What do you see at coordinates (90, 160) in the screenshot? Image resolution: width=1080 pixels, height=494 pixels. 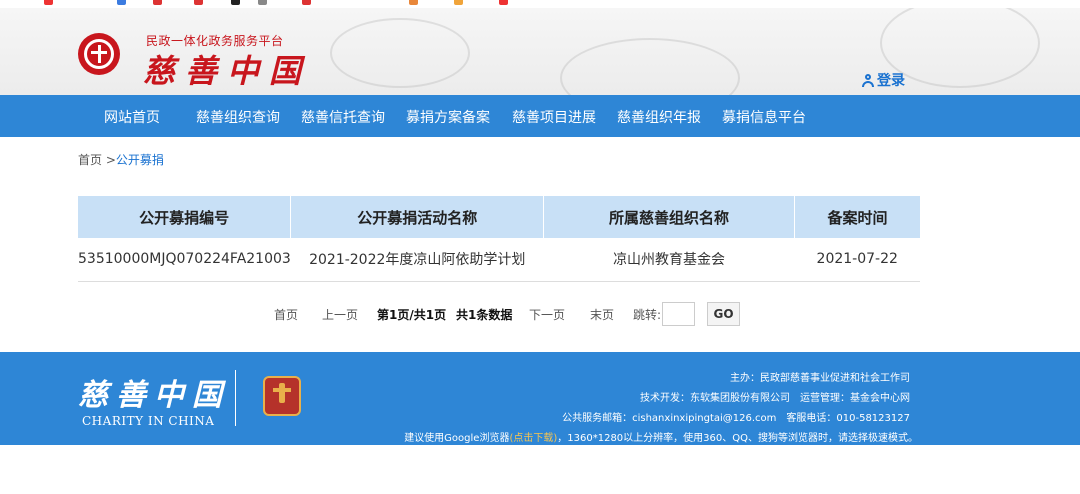 I see `breadcrumb-home: 首页` at bounding box center [90, 160].